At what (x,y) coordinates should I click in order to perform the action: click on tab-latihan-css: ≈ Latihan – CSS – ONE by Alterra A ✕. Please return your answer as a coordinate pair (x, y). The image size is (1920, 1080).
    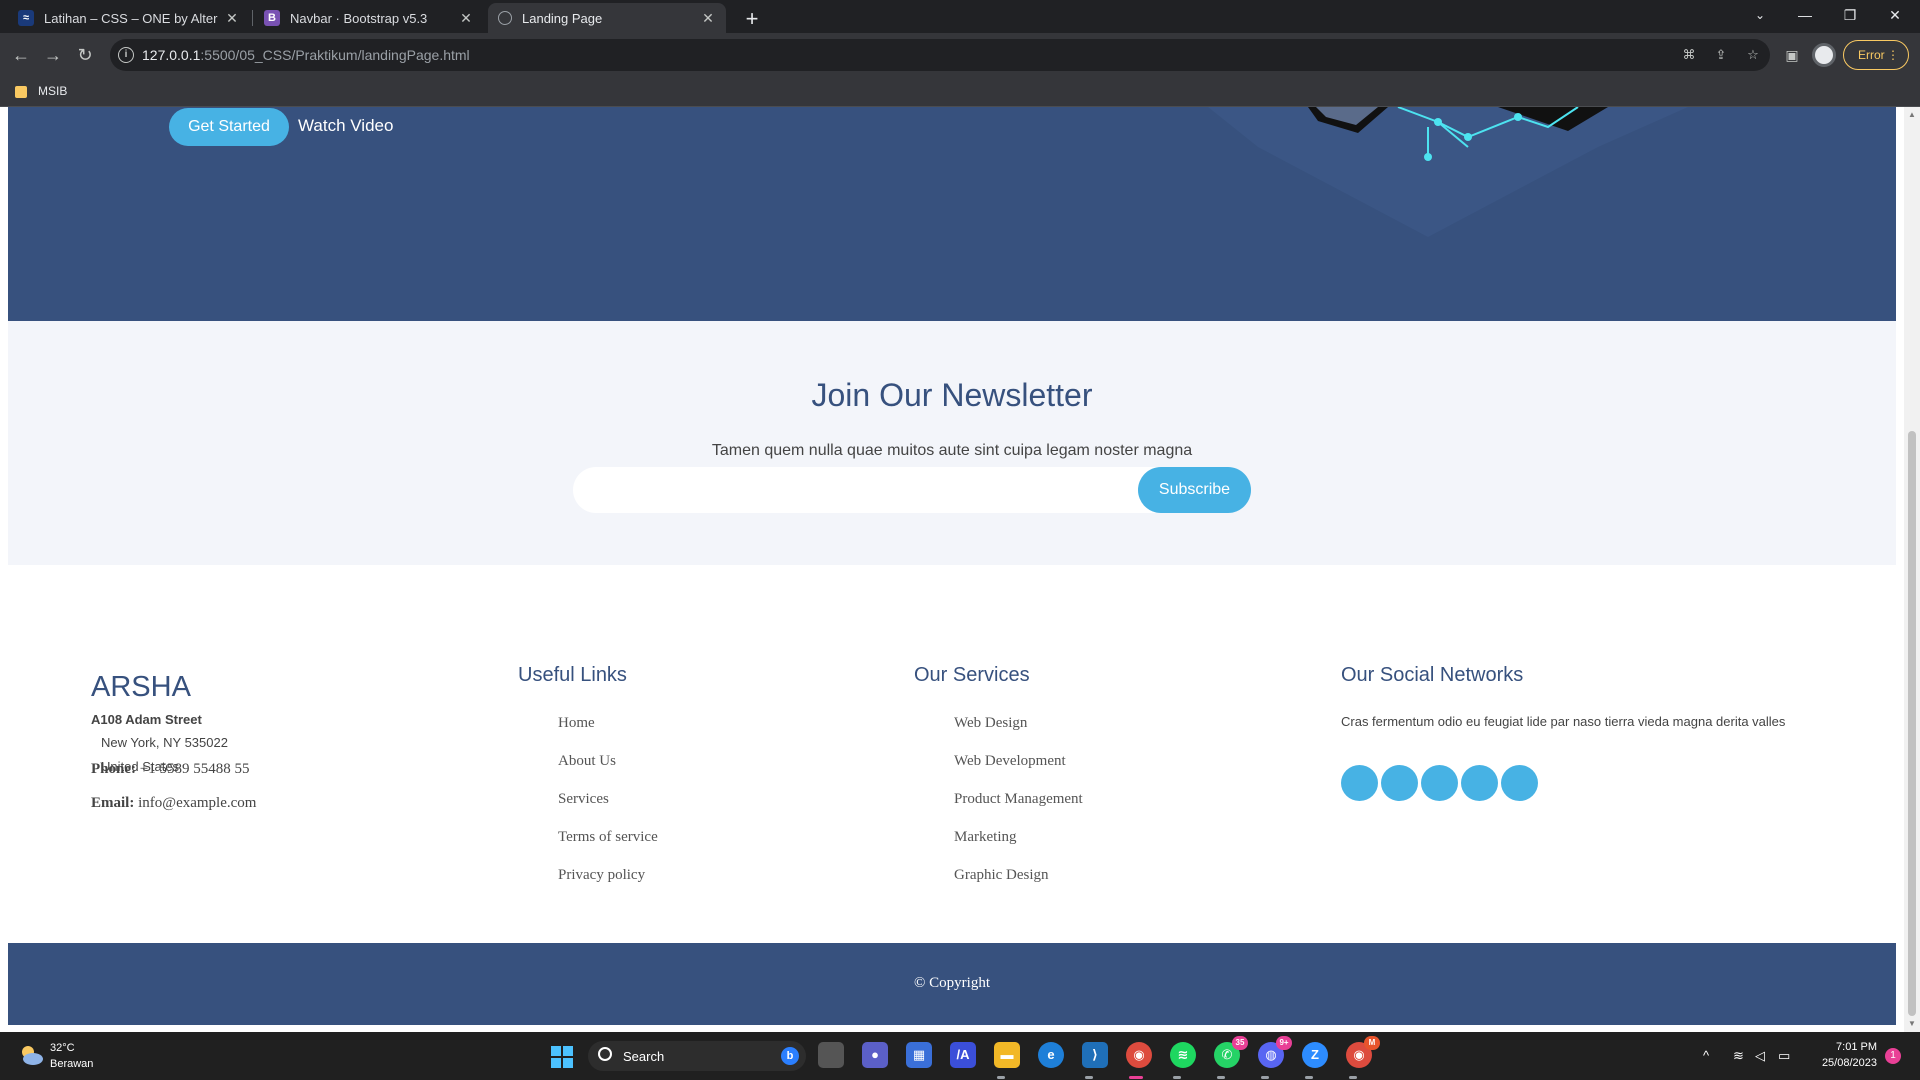
    Looking at the image, I should click on (129, 18).